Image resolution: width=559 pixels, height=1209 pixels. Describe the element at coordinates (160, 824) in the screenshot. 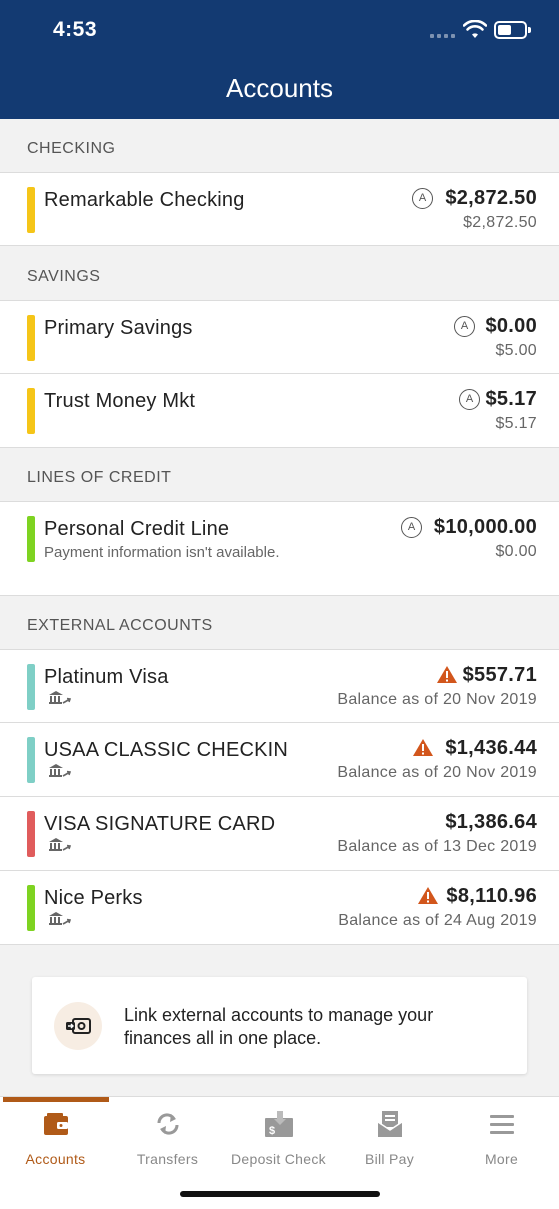

I see `account-name: VISA SIGNATURE CARD` at that location.